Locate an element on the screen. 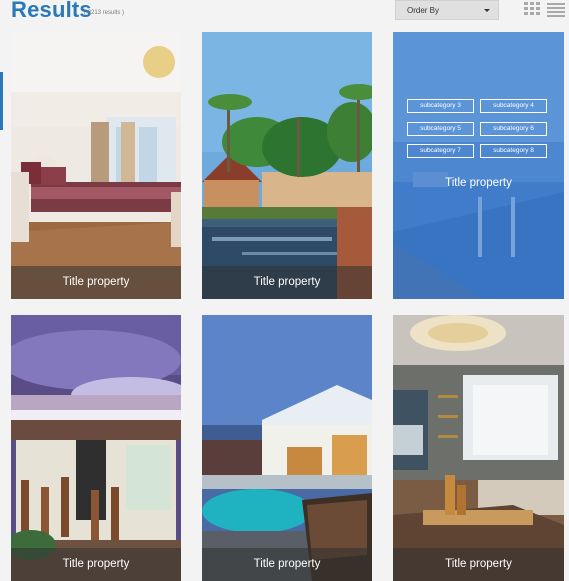 The width and height of the screenshot is (569, 581). property-photo-palm-pool is located at coordinates (287, 165).